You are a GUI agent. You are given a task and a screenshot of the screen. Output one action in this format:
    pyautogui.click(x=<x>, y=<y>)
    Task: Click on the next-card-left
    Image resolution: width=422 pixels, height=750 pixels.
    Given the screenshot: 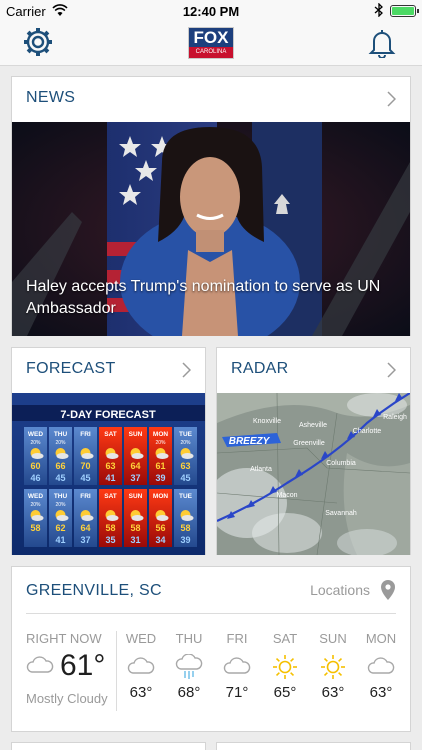 What is the action you would take?
    pyautogui.click(x=108, y=746)
    